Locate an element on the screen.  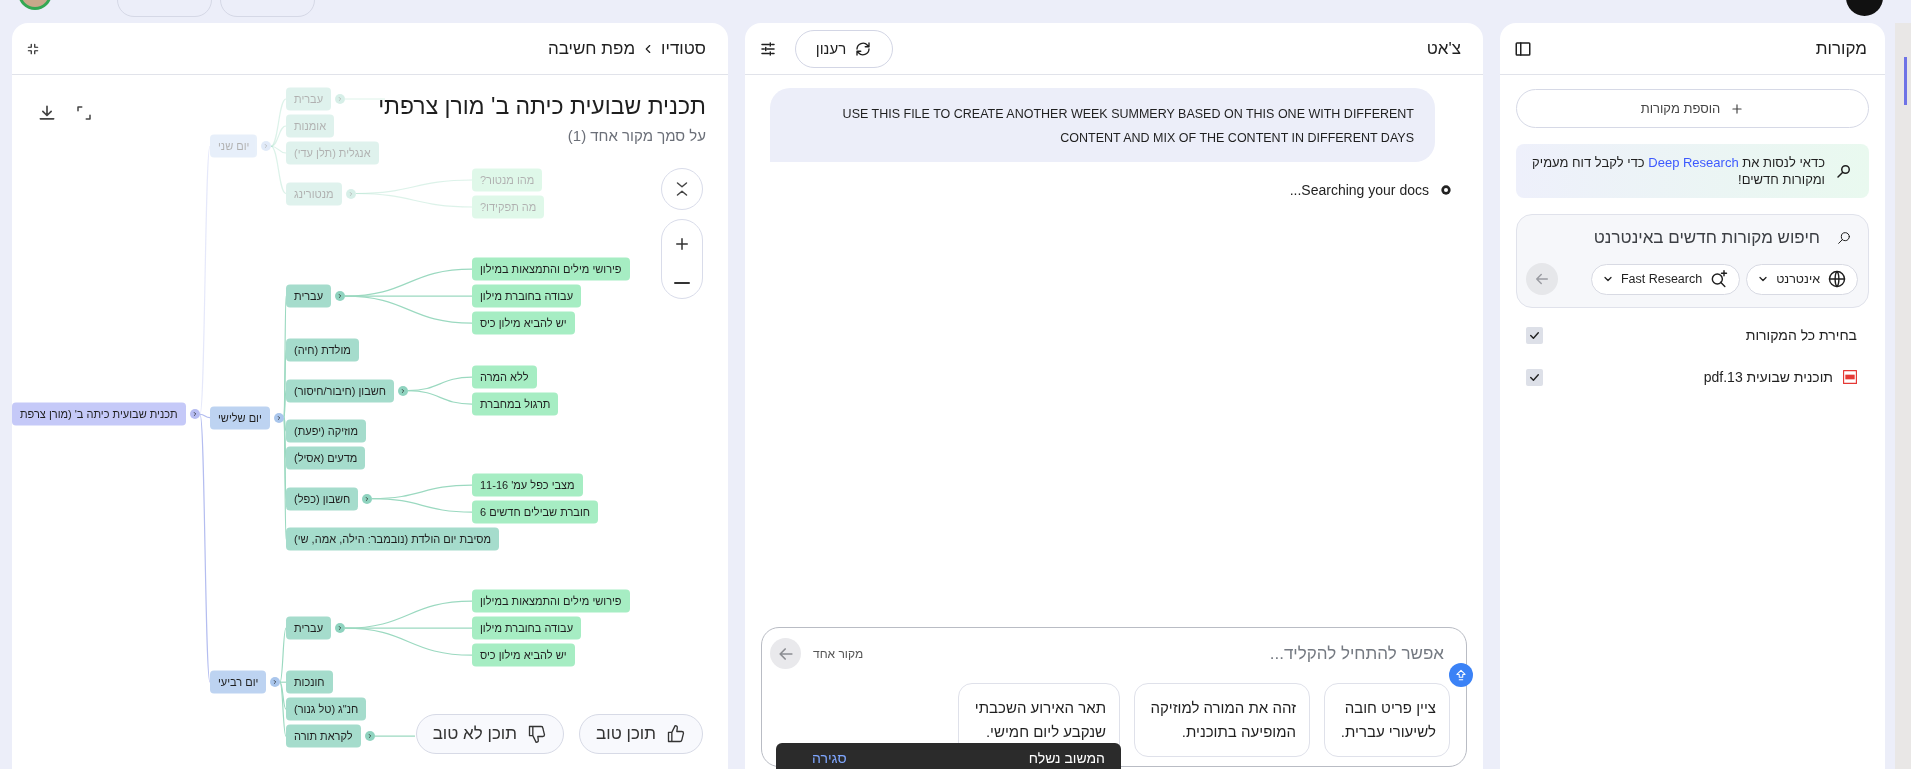
research-mode-dropdown: Fast Research is located at coordinates (1665, 279).